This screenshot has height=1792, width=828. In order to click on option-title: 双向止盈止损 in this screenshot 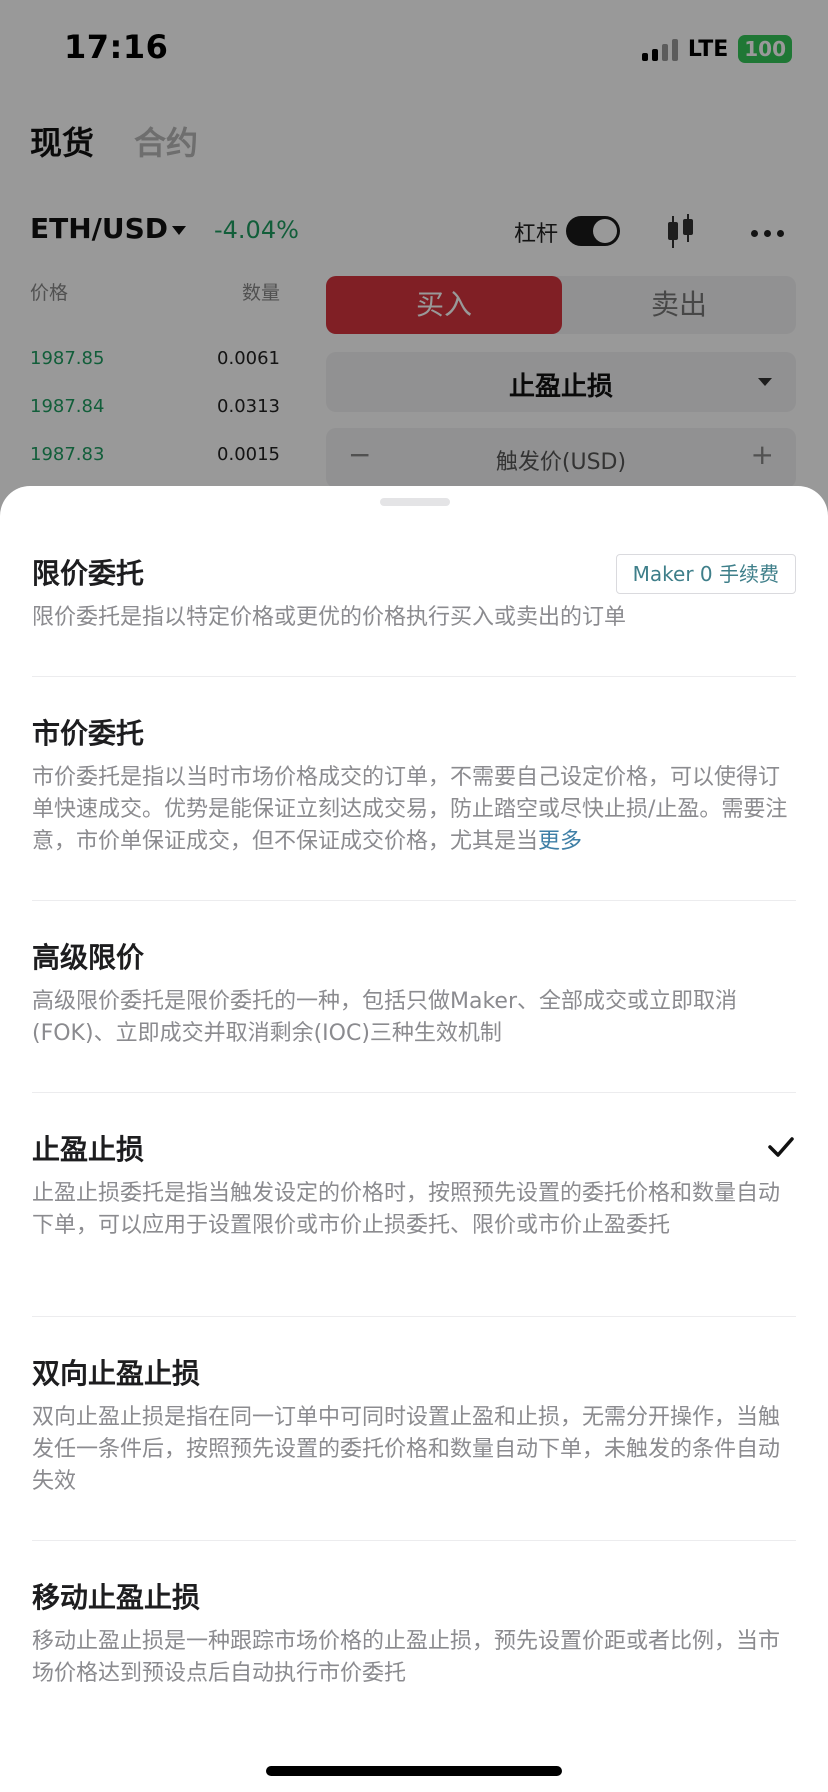, I will do `click(116, 1373)`.